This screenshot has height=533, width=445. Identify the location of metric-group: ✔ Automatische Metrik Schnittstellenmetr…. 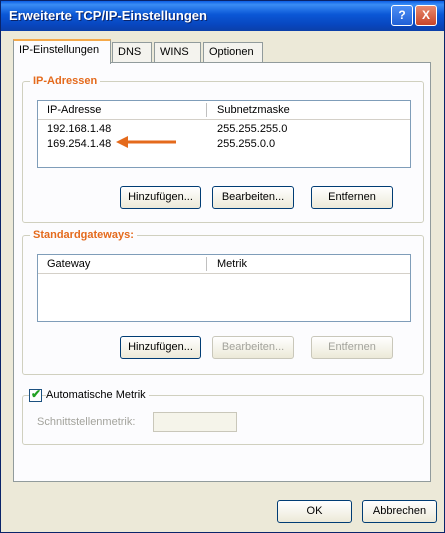
(223, 416).